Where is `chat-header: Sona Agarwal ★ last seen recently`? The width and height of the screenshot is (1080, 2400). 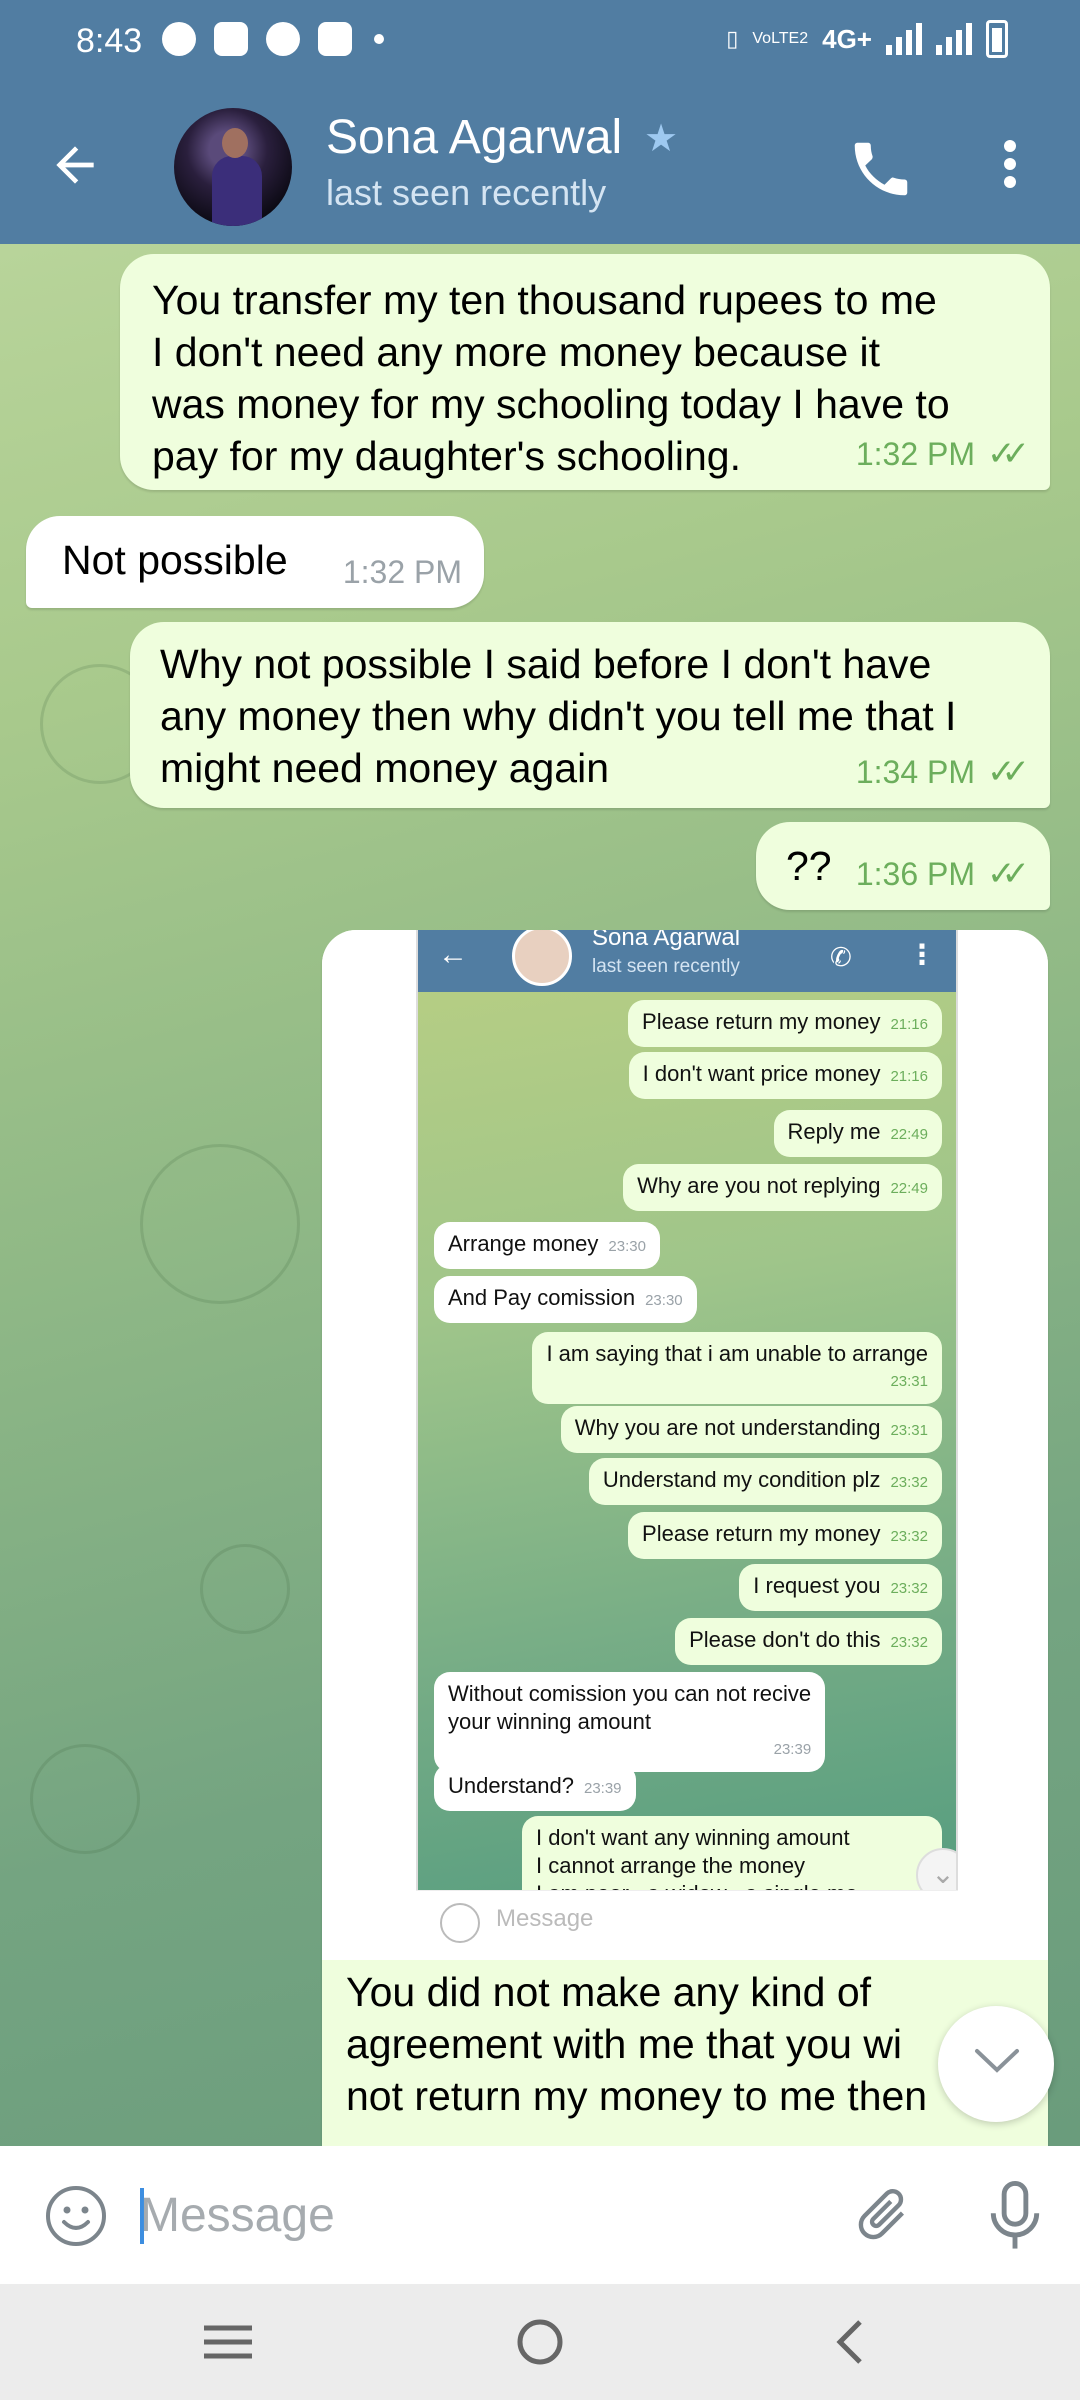 chat-header: Sona Agarwal ★ last seen recently is located at coordinates (540, 165).